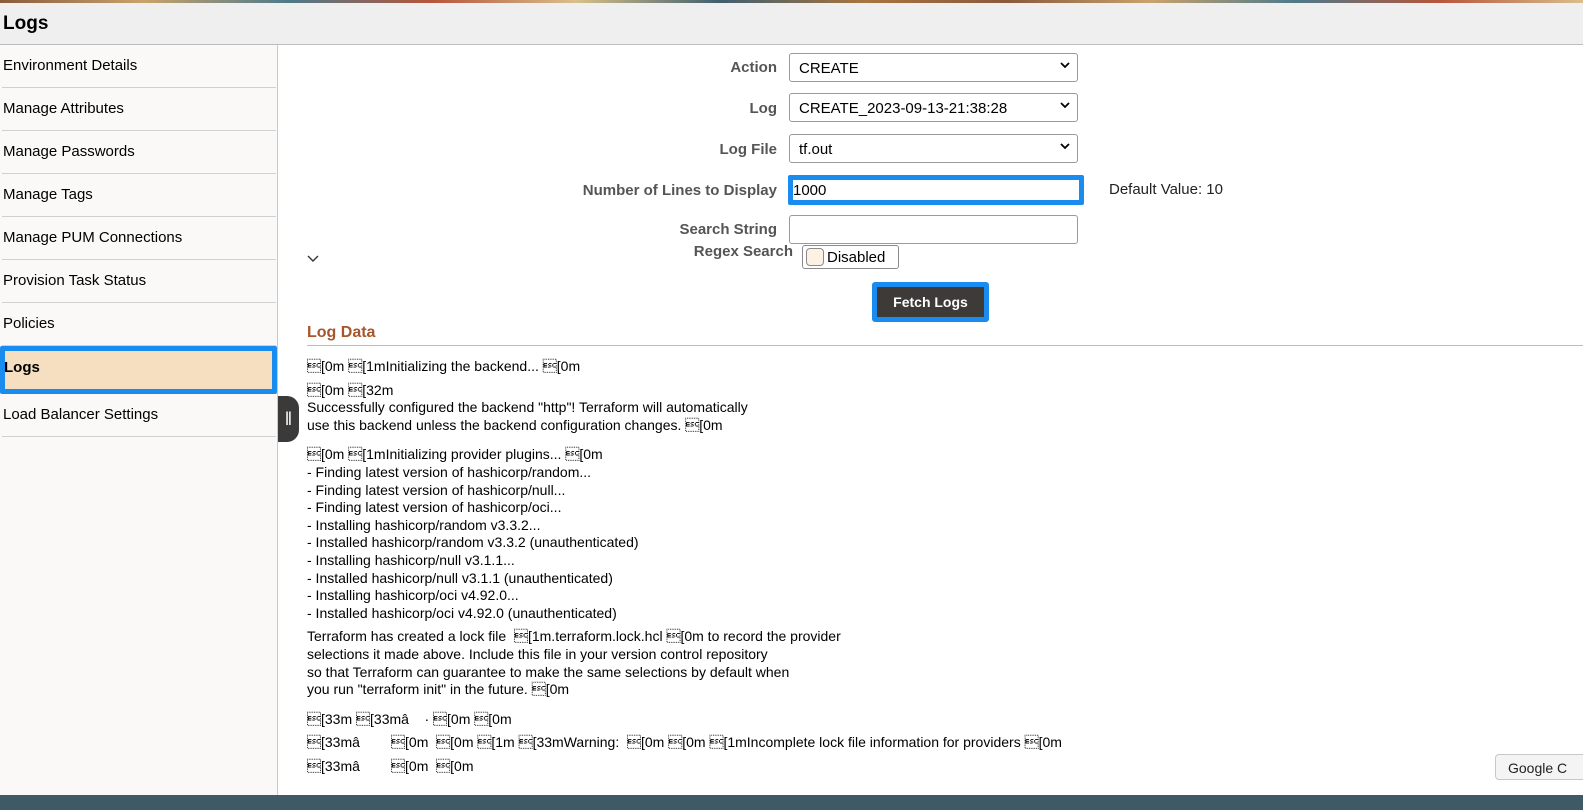 Image resolution: width=1583 pixels, height=810 pixels. I want to click on fetch-logs-button: Fetch Logs, so click(930, 302).